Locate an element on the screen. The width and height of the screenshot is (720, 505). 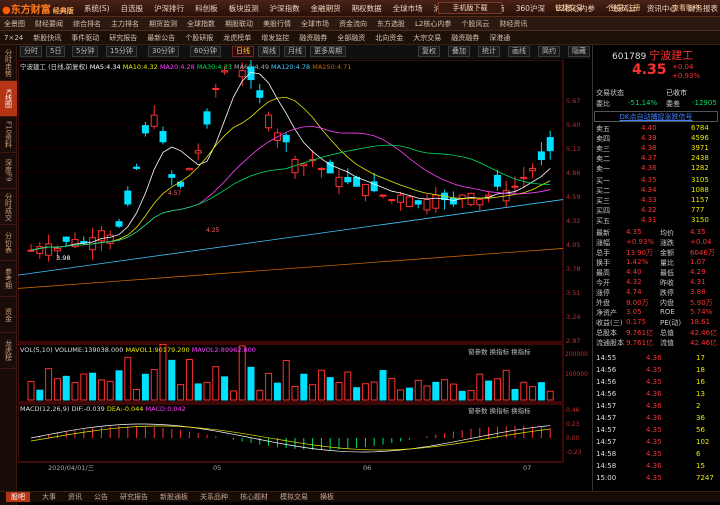
nav-link: 财经资讯 is located at coordinates (513, 24).